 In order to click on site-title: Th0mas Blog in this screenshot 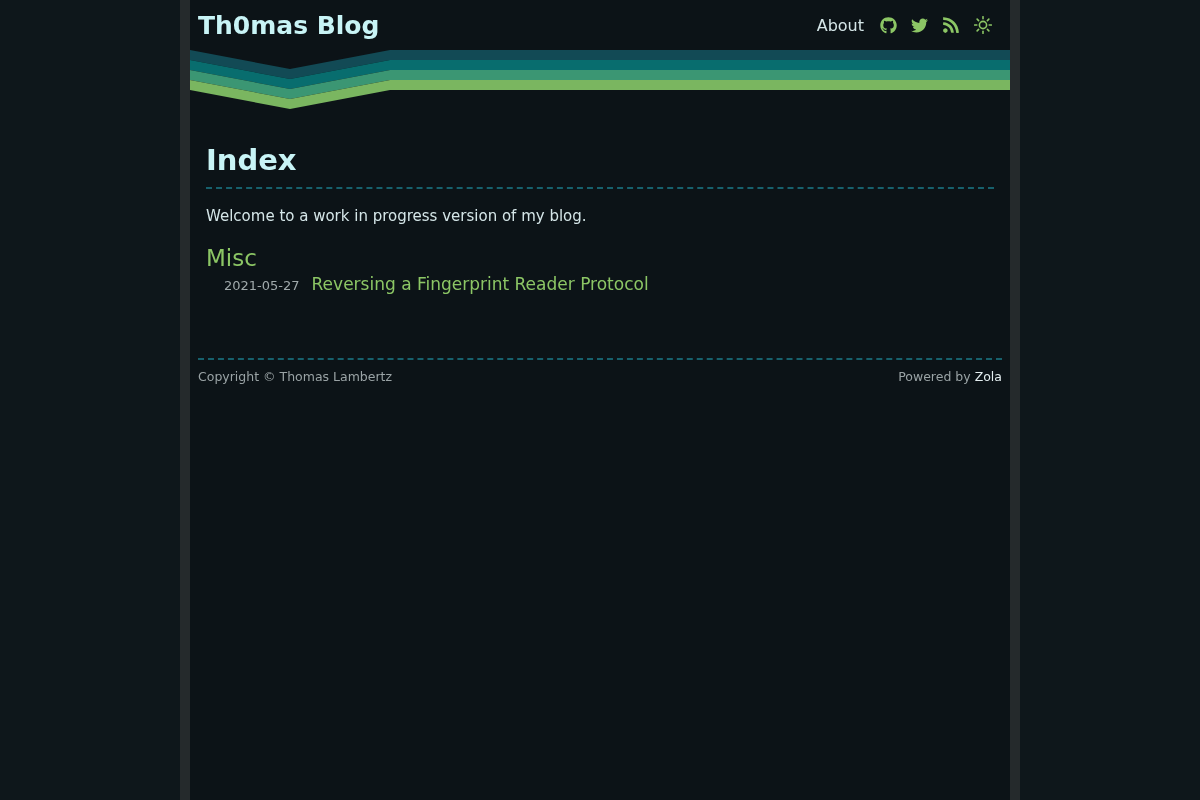, I will do `click(289, 25)`.